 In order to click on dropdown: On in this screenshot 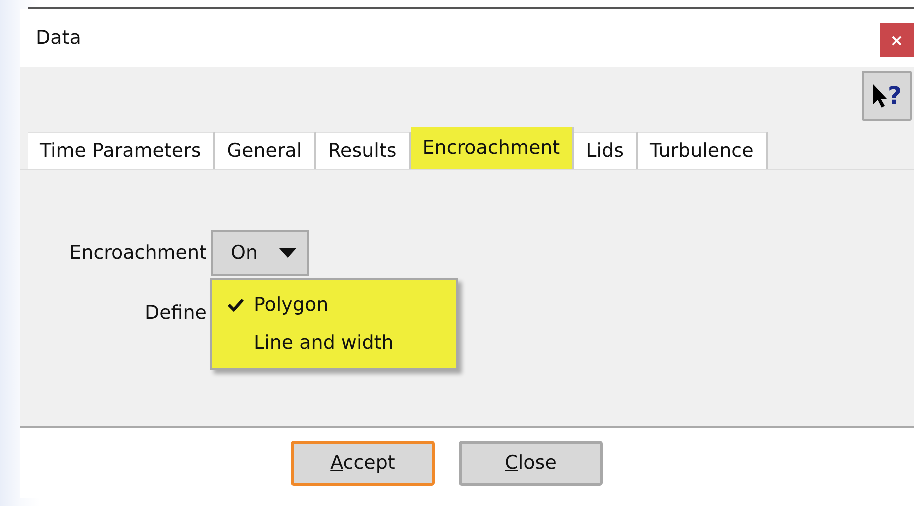, I will do `click(260, 253)`.